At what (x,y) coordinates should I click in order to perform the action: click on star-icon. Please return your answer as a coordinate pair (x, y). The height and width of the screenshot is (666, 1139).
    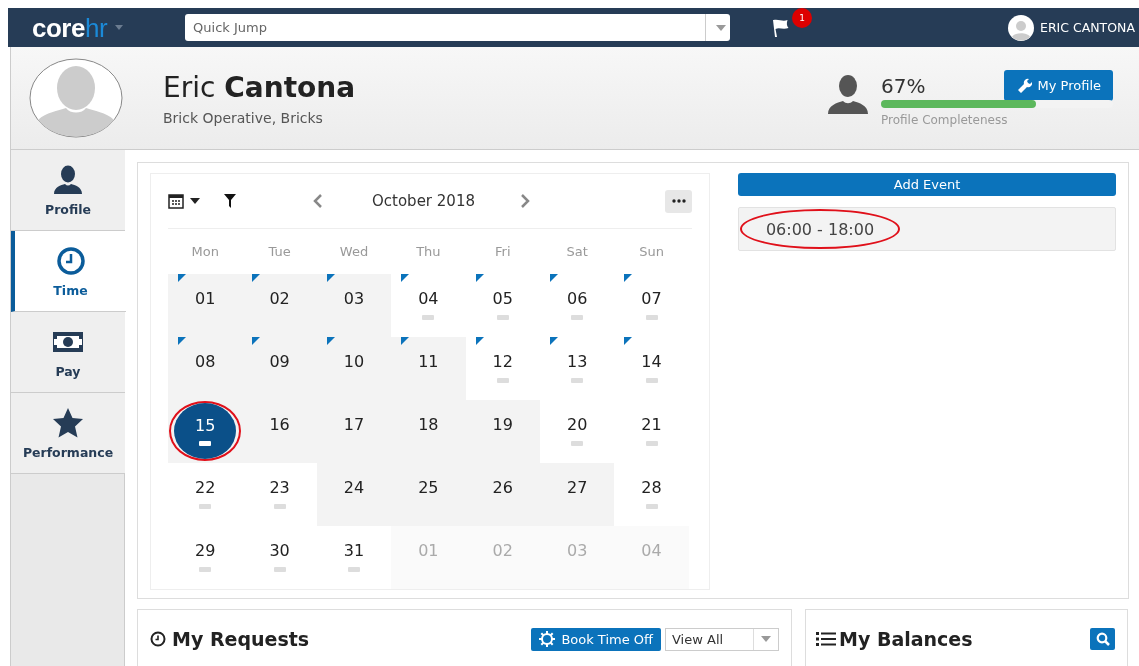
    Looking at the image, I should click on (68, 422).